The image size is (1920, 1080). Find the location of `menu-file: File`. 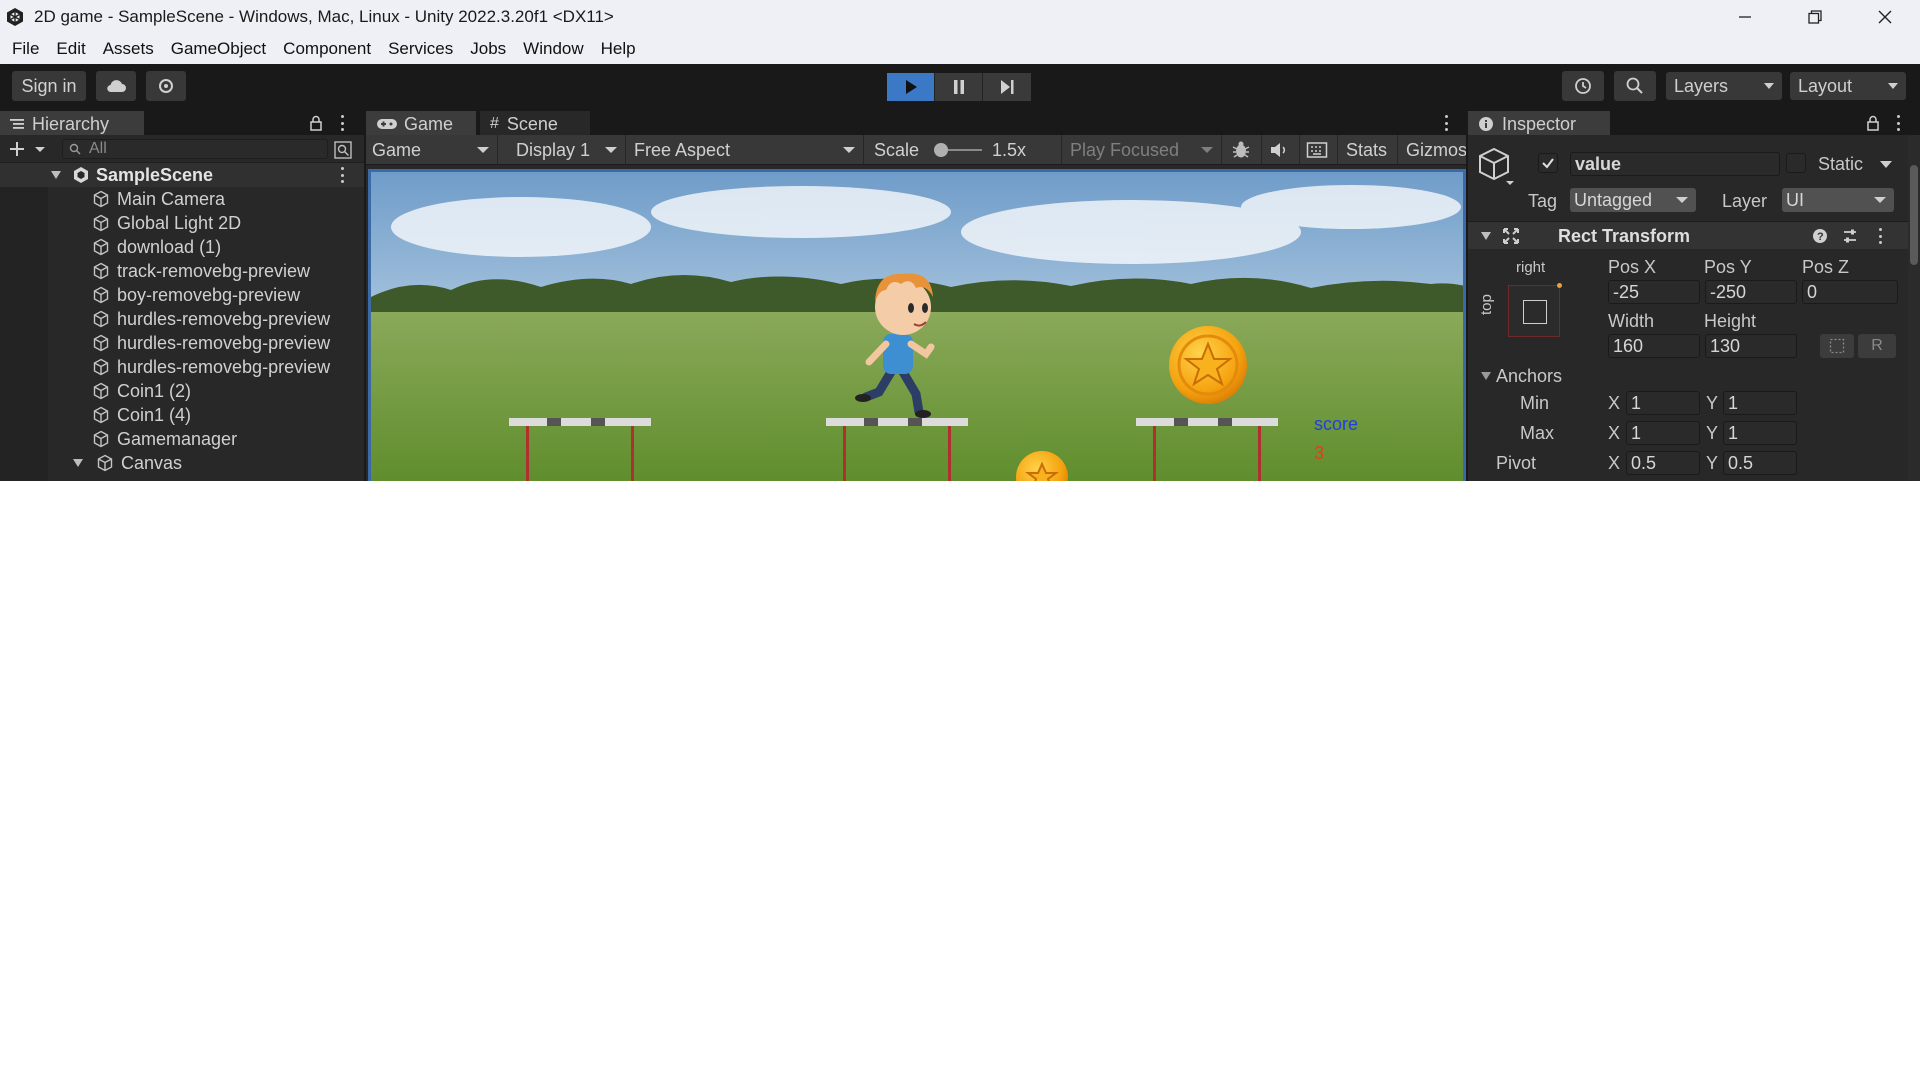

menu-file: File is located at coordinates (26, 49).